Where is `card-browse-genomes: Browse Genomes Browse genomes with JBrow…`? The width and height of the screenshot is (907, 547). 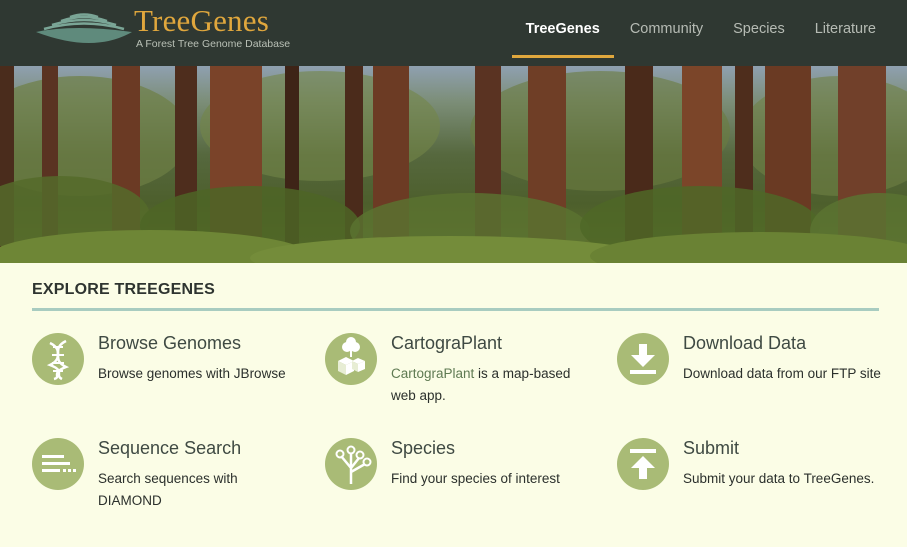 card-browse-genomes: Browse Genomes Browse genomes with JBrow… is located at coordinates (167, 378).